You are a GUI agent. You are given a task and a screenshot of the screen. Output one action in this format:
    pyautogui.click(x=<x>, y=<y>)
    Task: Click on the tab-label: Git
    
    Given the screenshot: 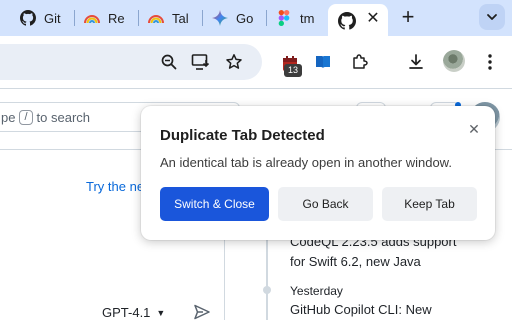 What is the action you would take?
    pyautogui.click(x=52, y=18)
    